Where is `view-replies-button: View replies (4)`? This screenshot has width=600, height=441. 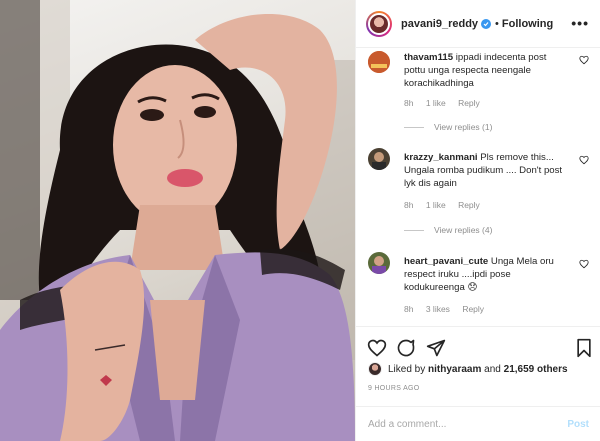
view-replies-button: View replies (4) is located at coordinates (448, 230).